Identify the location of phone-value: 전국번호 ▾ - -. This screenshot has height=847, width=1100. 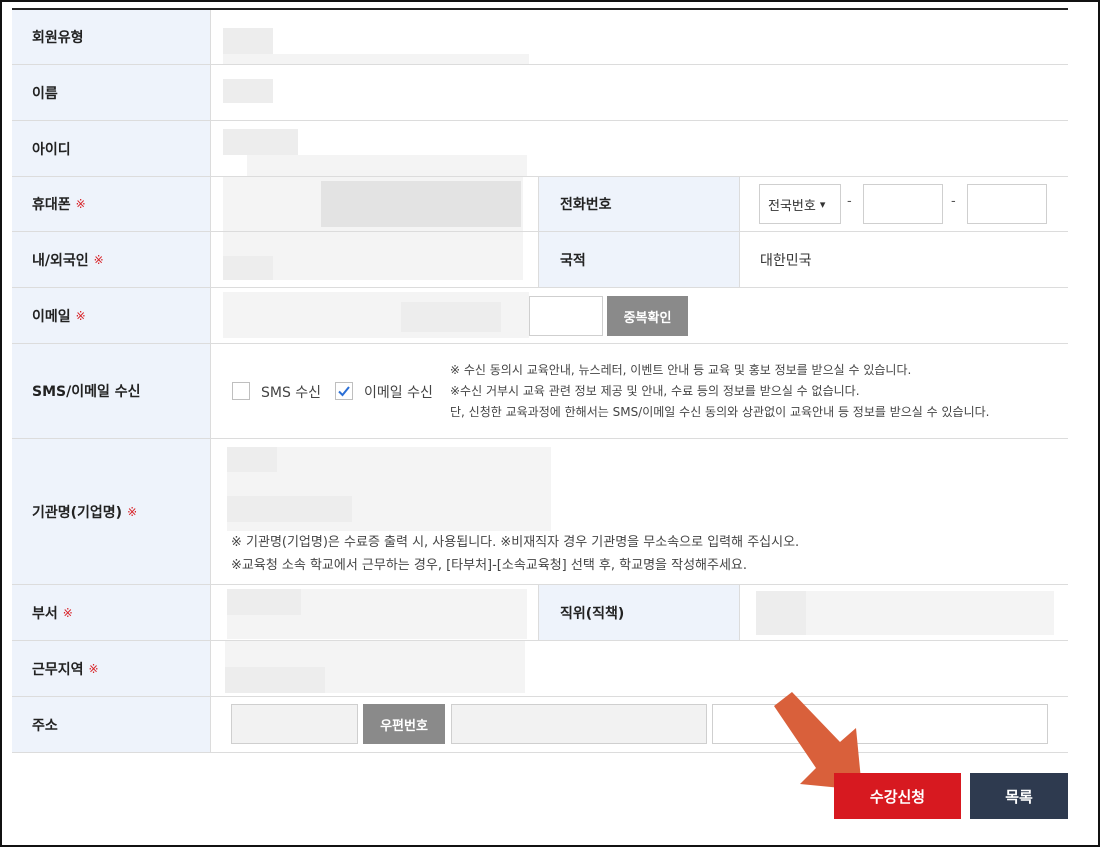
(904, 204).